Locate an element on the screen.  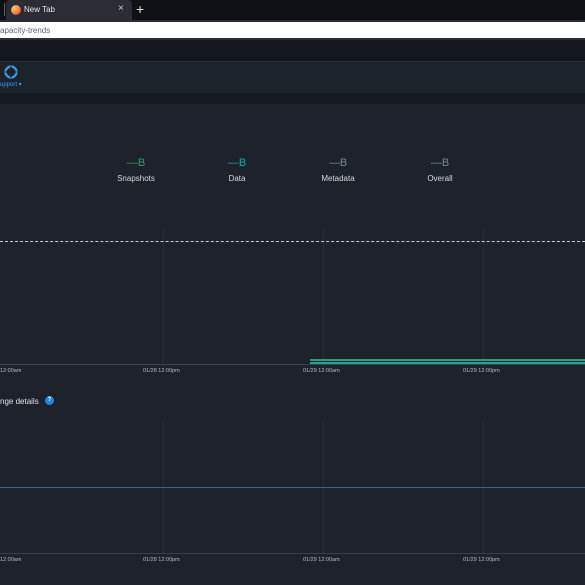
url-text: apacity-trends is located at coordinates (25, 30).